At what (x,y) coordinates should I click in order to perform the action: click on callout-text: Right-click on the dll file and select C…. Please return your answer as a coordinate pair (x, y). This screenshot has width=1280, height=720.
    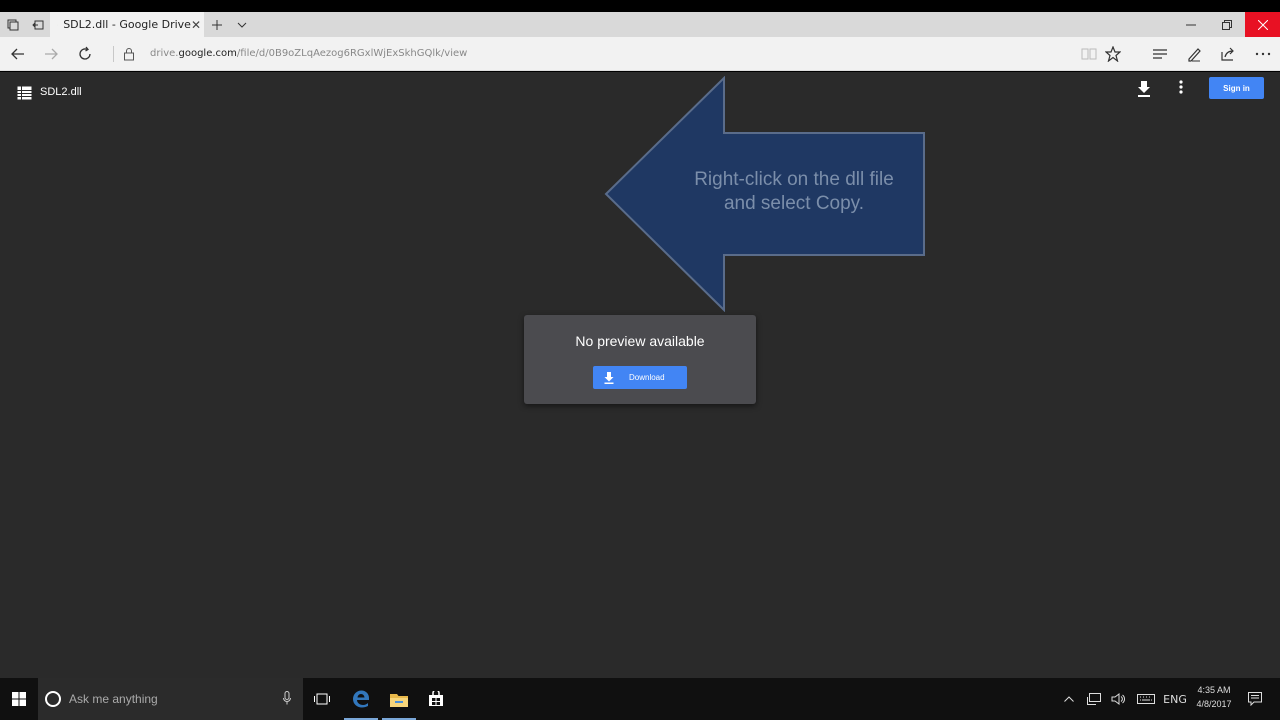
    Looking at the image, I should click on (794, 192).